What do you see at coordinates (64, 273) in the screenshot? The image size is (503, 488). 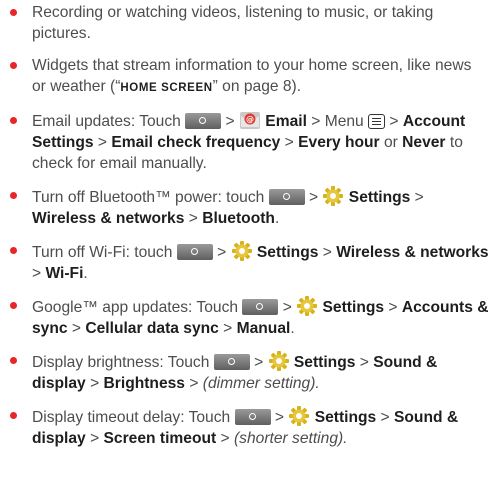 I see `path-step: Wi-Fi` at bounding box center [64, 273].